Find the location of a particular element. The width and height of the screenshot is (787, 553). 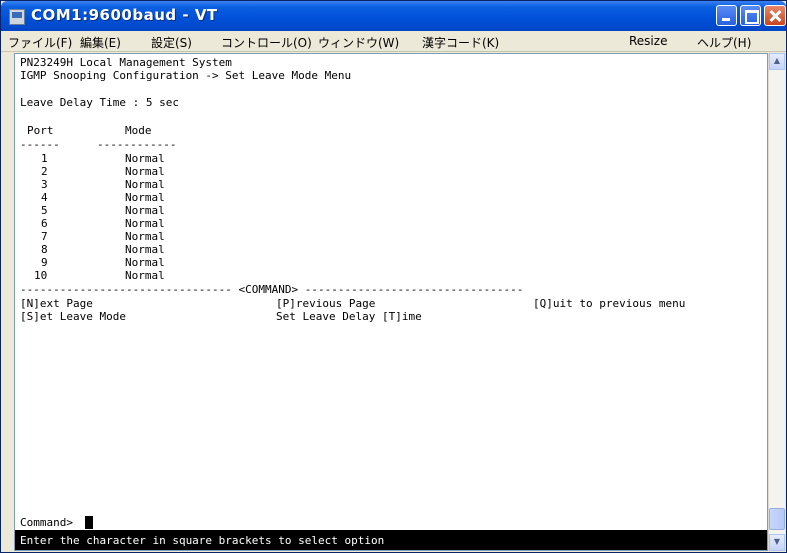

port-number: 5 is located at coordinates (44, 210).